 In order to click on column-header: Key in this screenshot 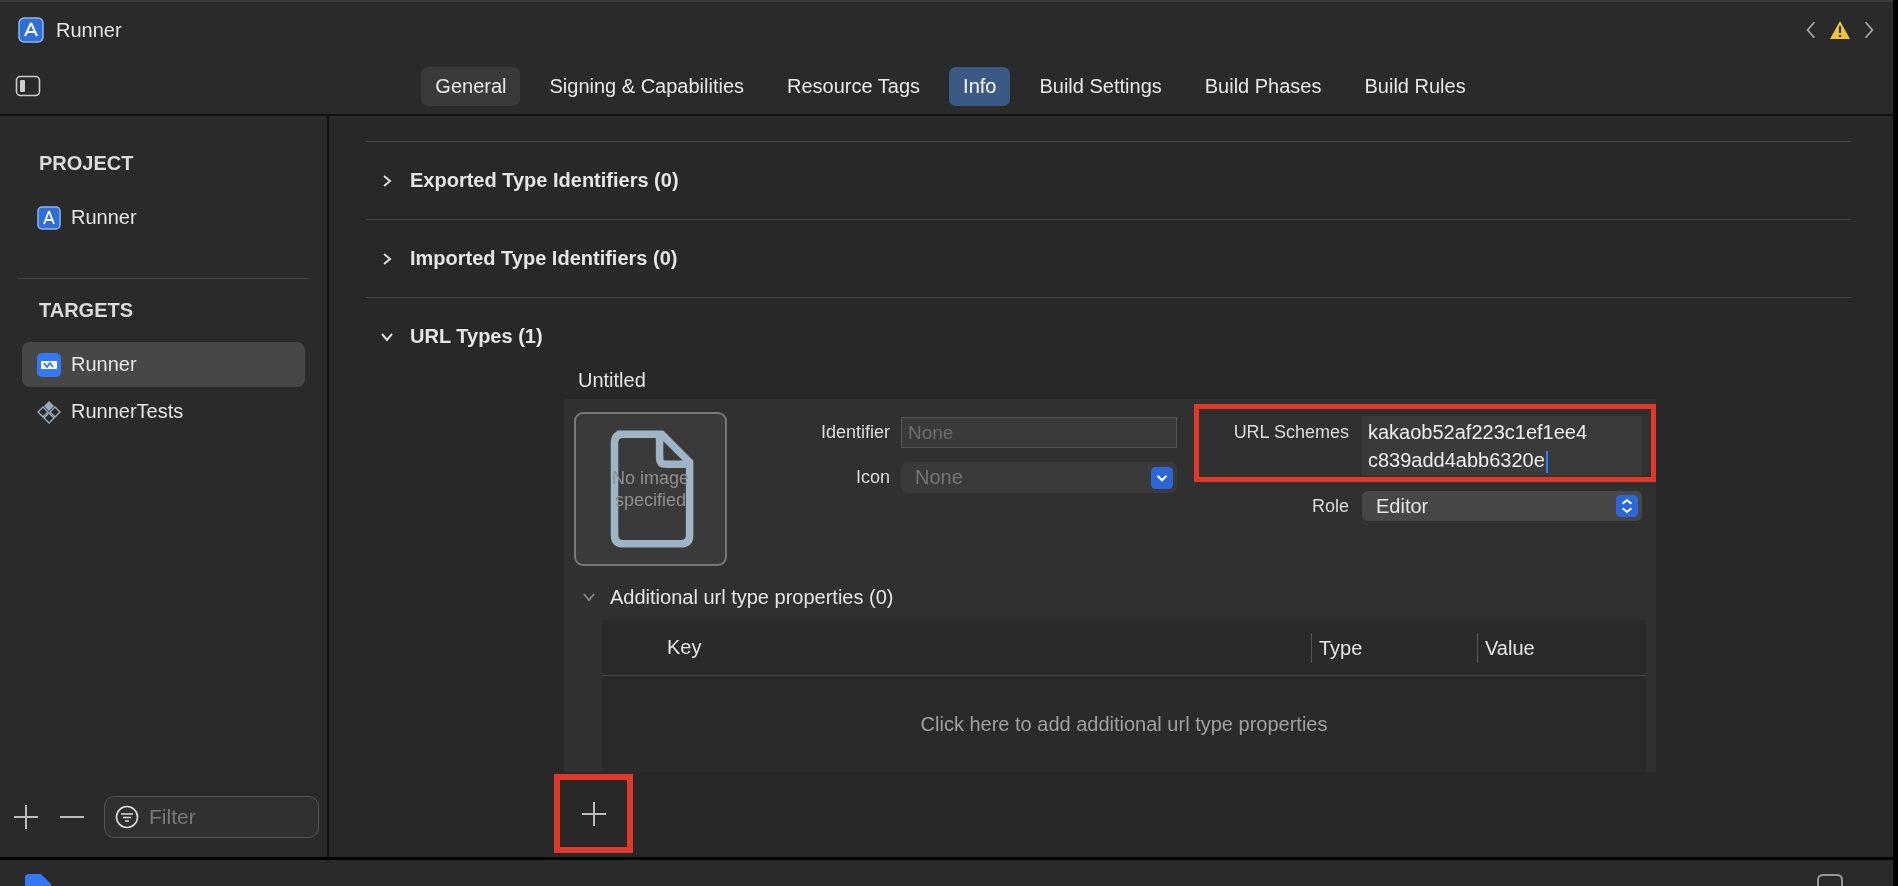, I will do `click(684, 647)`.